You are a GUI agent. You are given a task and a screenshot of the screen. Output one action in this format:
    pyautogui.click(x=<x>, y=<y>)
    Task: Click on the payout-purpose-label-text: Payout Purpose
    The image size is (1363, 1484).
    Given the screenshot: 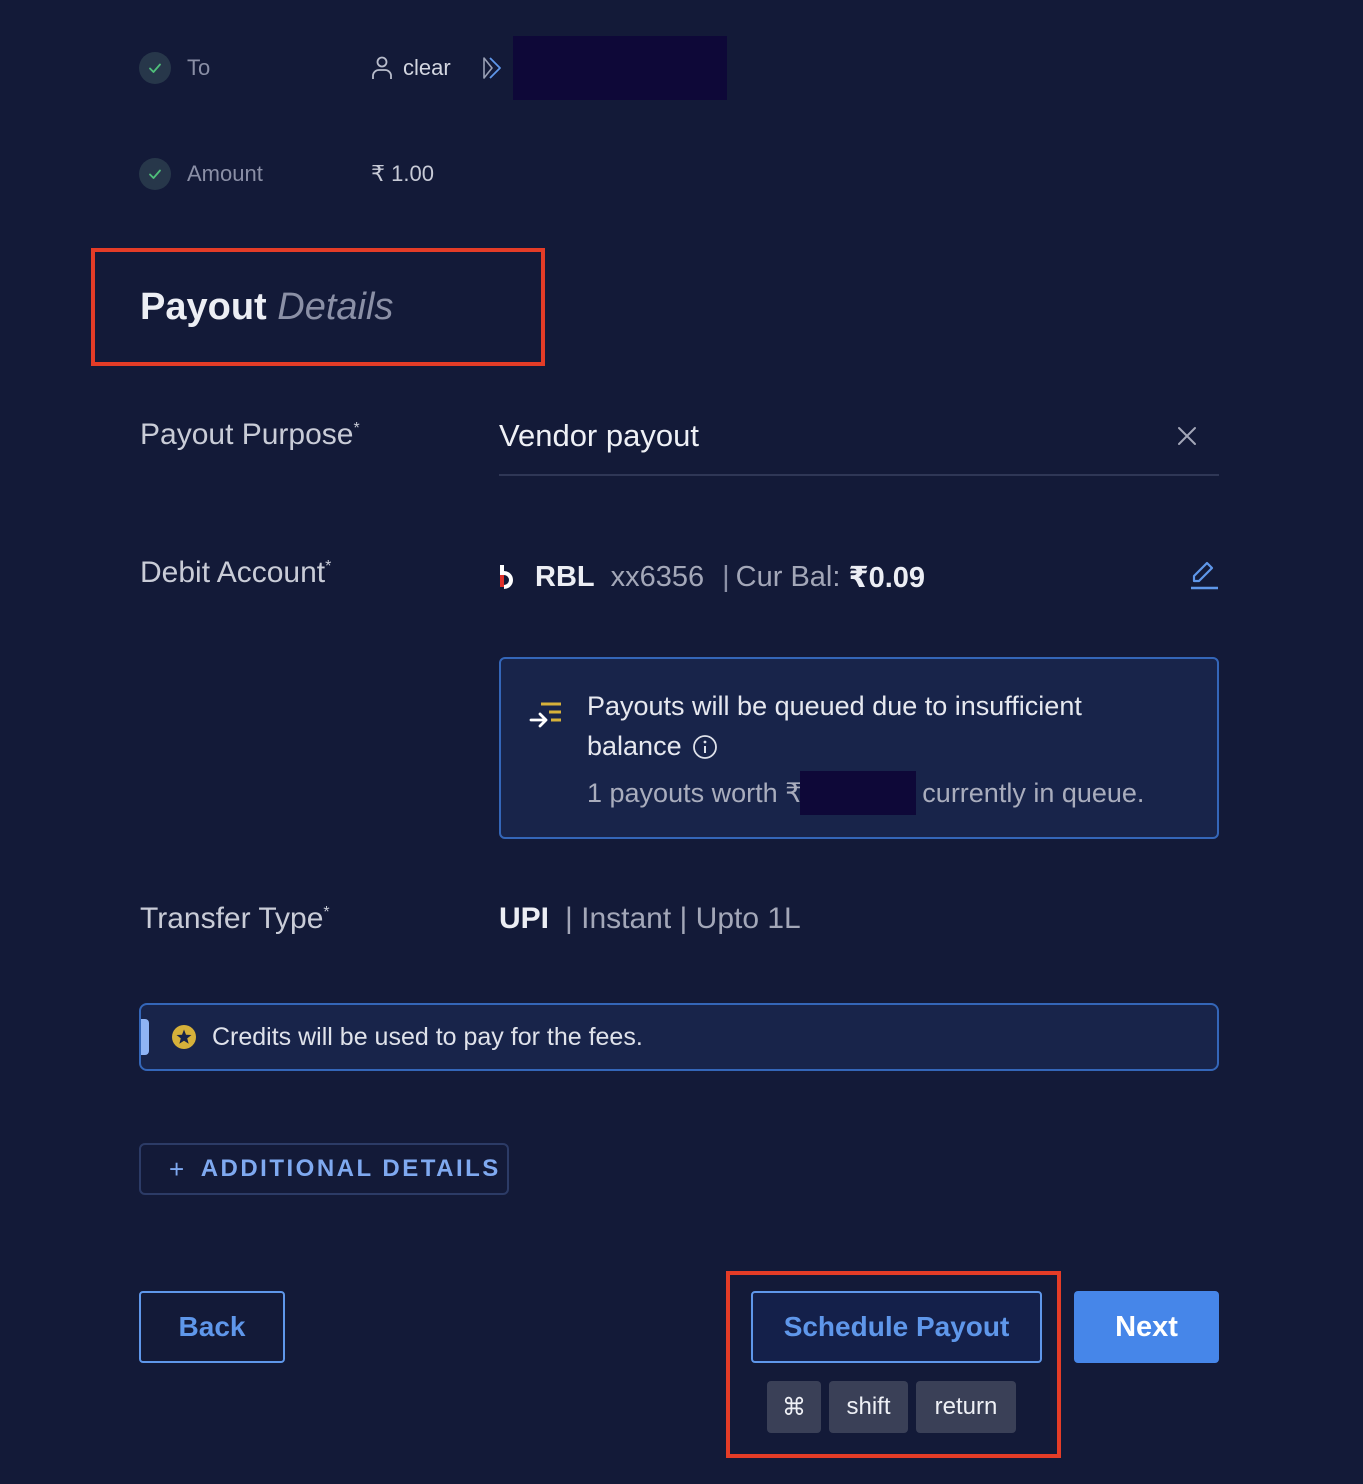 What is the action you would take?
    pyautogui.click(x=247, y=434)
    